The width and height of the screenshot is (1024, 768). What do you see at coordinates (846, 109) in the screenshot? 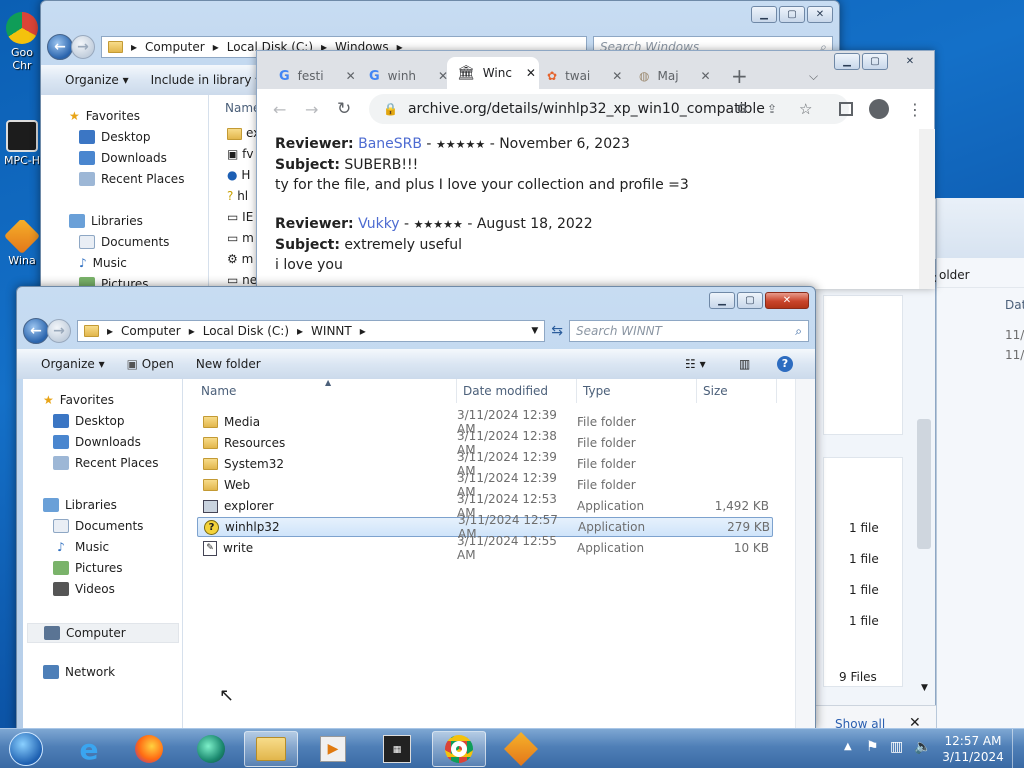
I see `side-panel-icon` at bounding box center [846, 109].